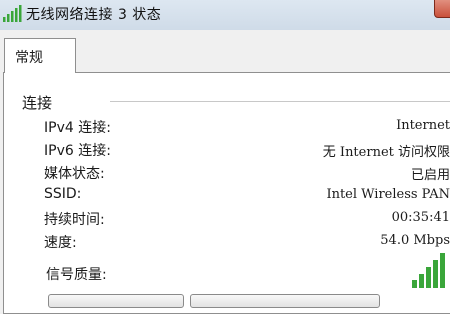 The width and height of the screenshot is (450, 314). I want to click on tab-general-label: 常规, so click(29, 58).